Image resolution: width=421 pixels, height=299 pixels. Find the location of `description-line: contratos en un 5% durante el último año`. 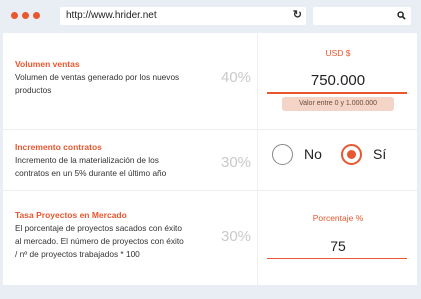

description-line: contratos en un 5% durante el último año is located at coordinates (91, 173).